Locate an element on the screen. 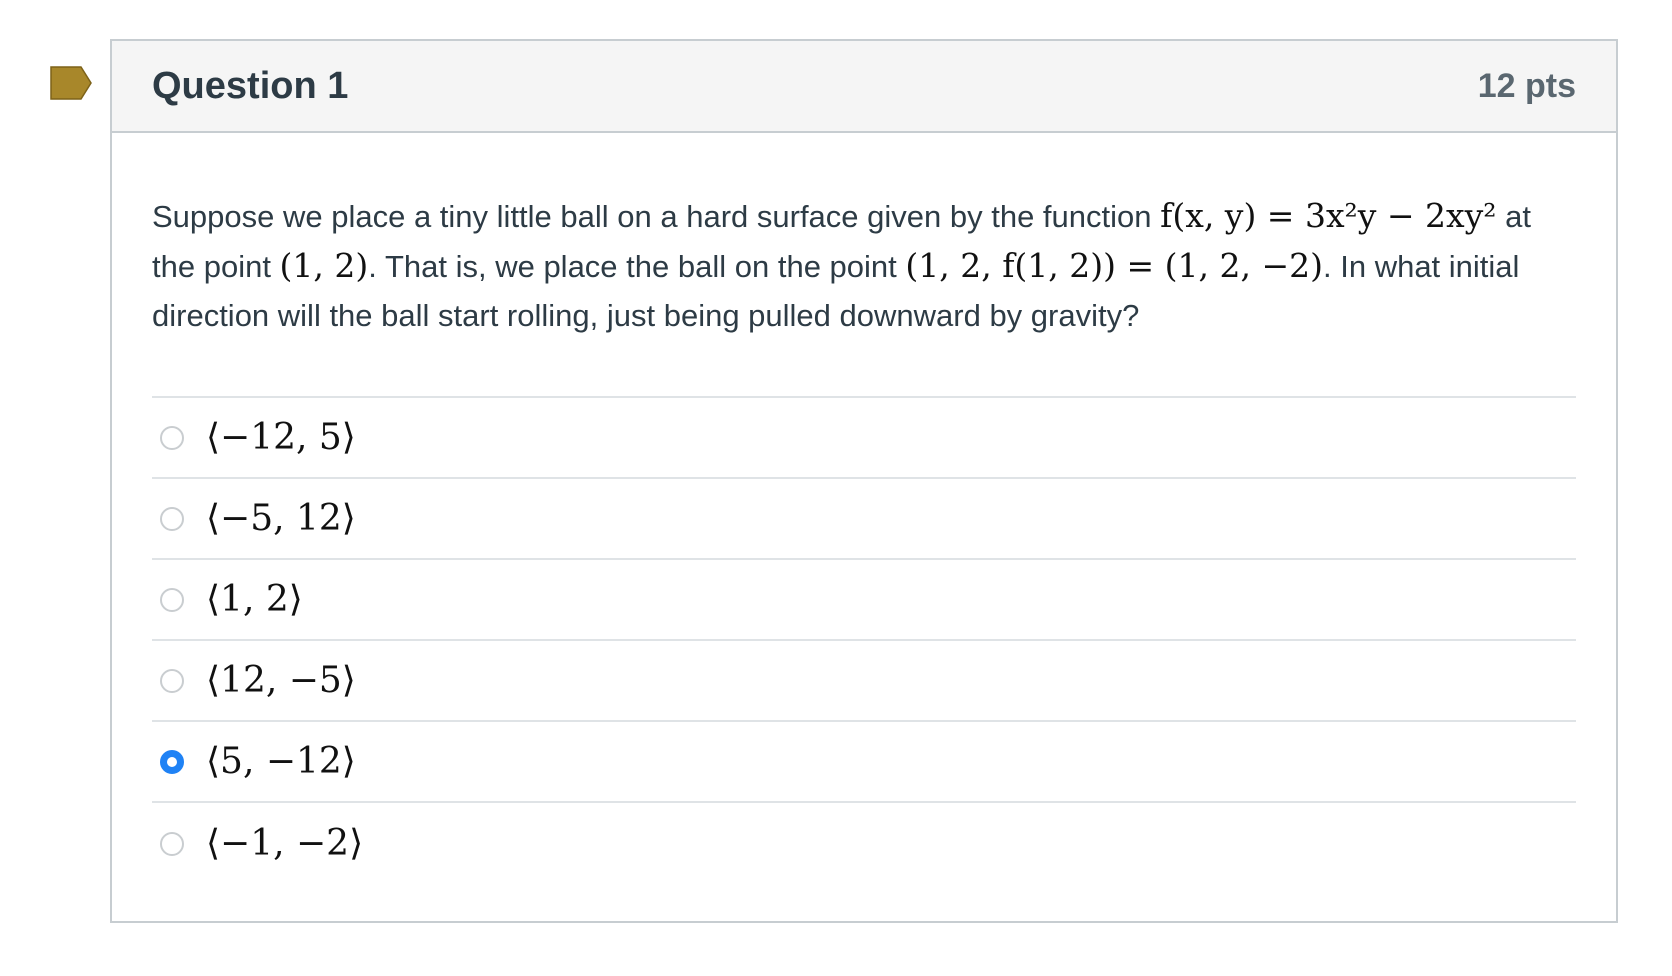 This screenshot has height=976, width=1672. answer-label: ⟨1, 2⟩ is located at coordinates (254, 599).